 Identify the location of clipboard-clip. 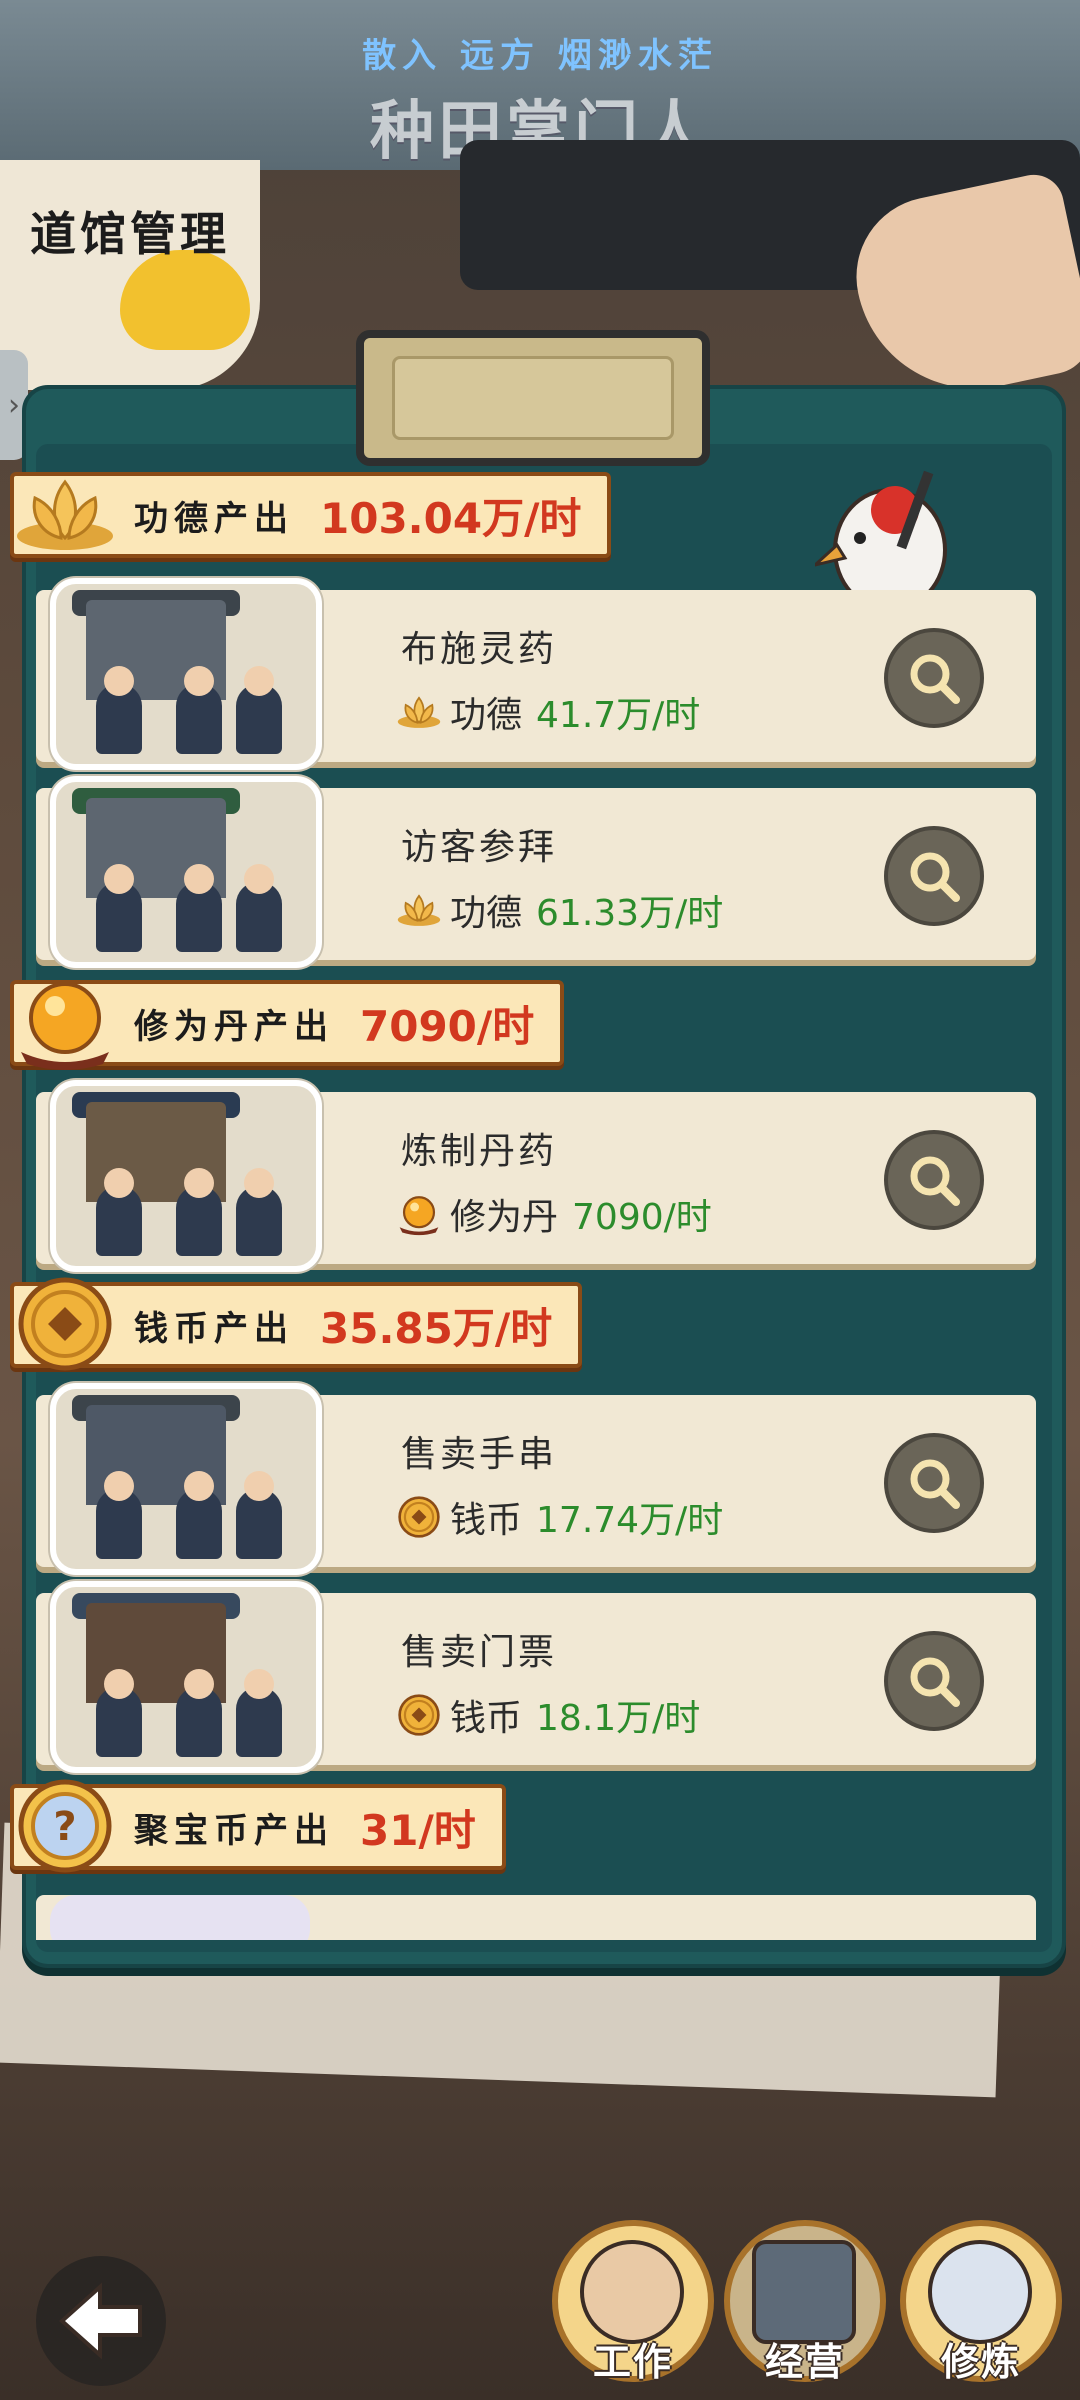
(533, 398).